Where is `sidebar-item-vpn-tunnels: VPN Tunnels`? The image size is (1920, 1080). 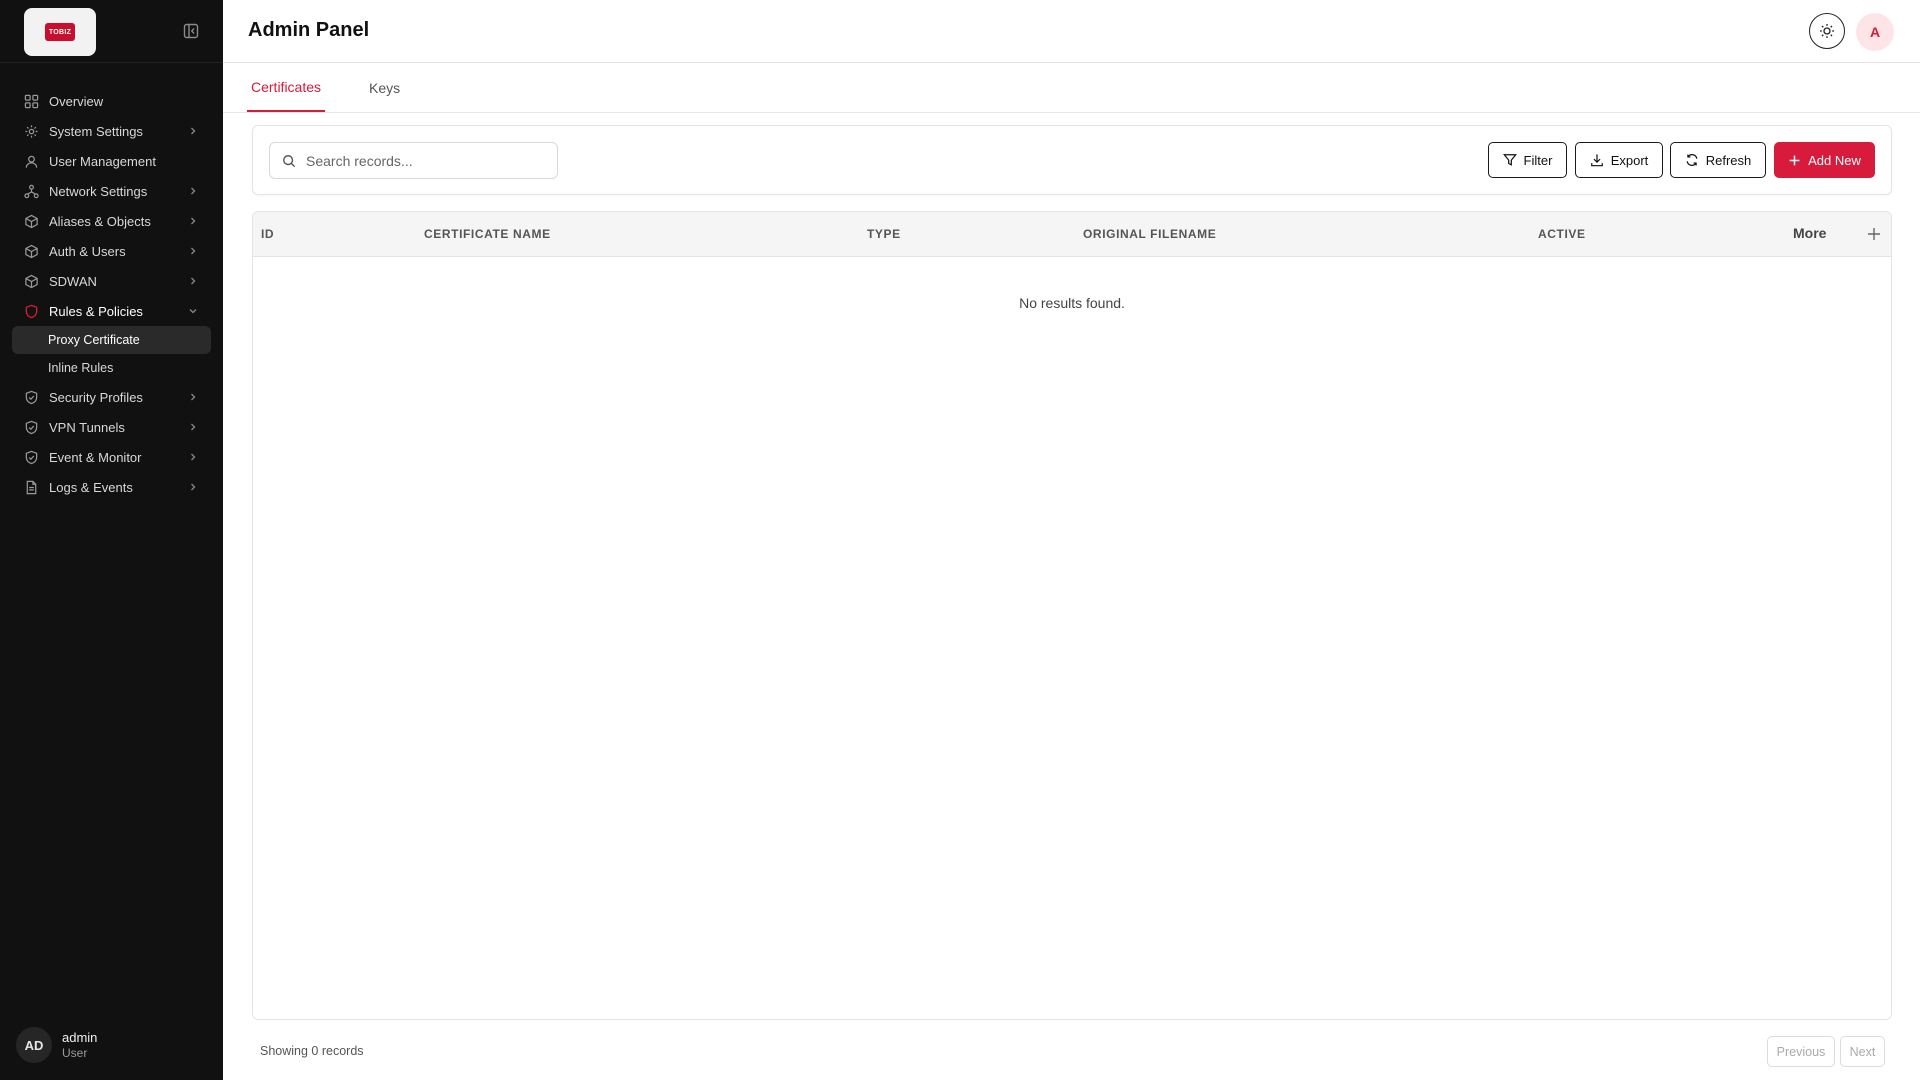
sidebar-item-vpn-tunnels: VPN Tunnels is located at coordinates (111, 427).